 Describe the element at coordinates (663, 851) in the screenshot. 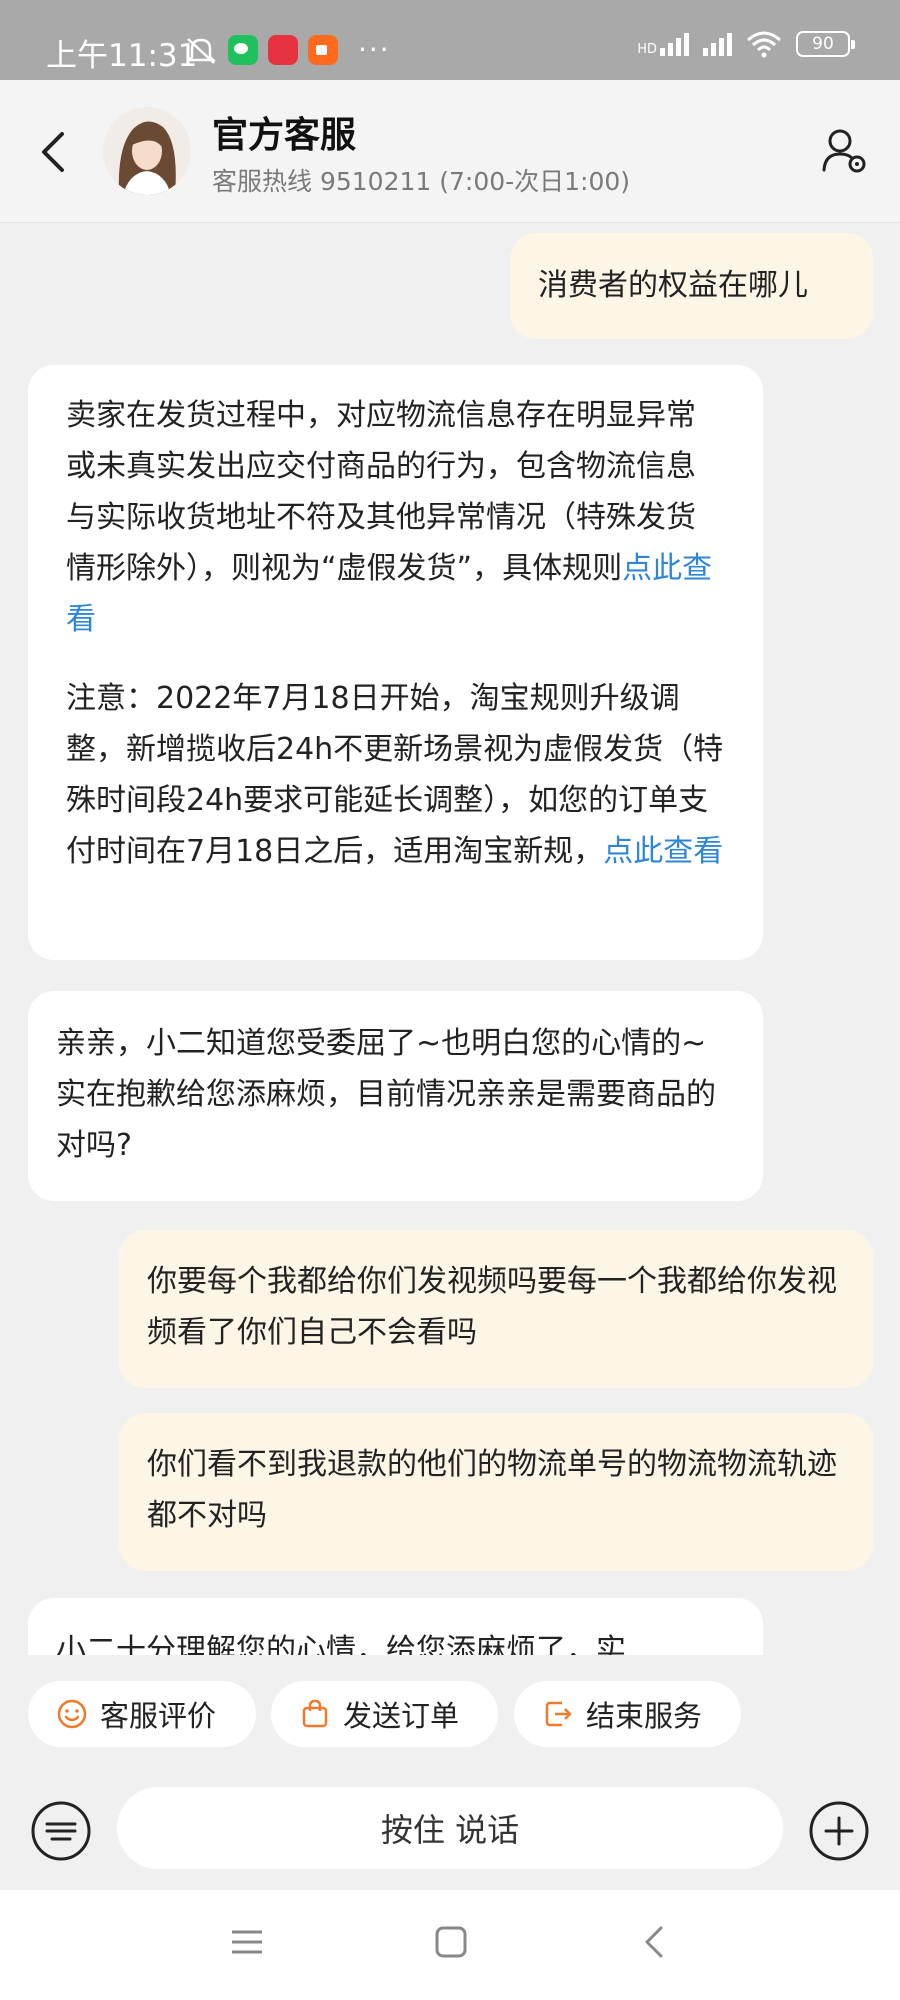

I see `view-new-rules-link: 点此查看` at that location.